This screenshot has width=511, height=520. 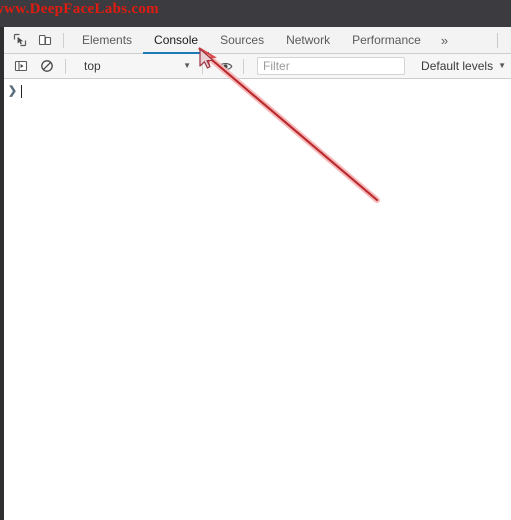 I want to click on tab-console-label: Console, so click(x=176, y=40).